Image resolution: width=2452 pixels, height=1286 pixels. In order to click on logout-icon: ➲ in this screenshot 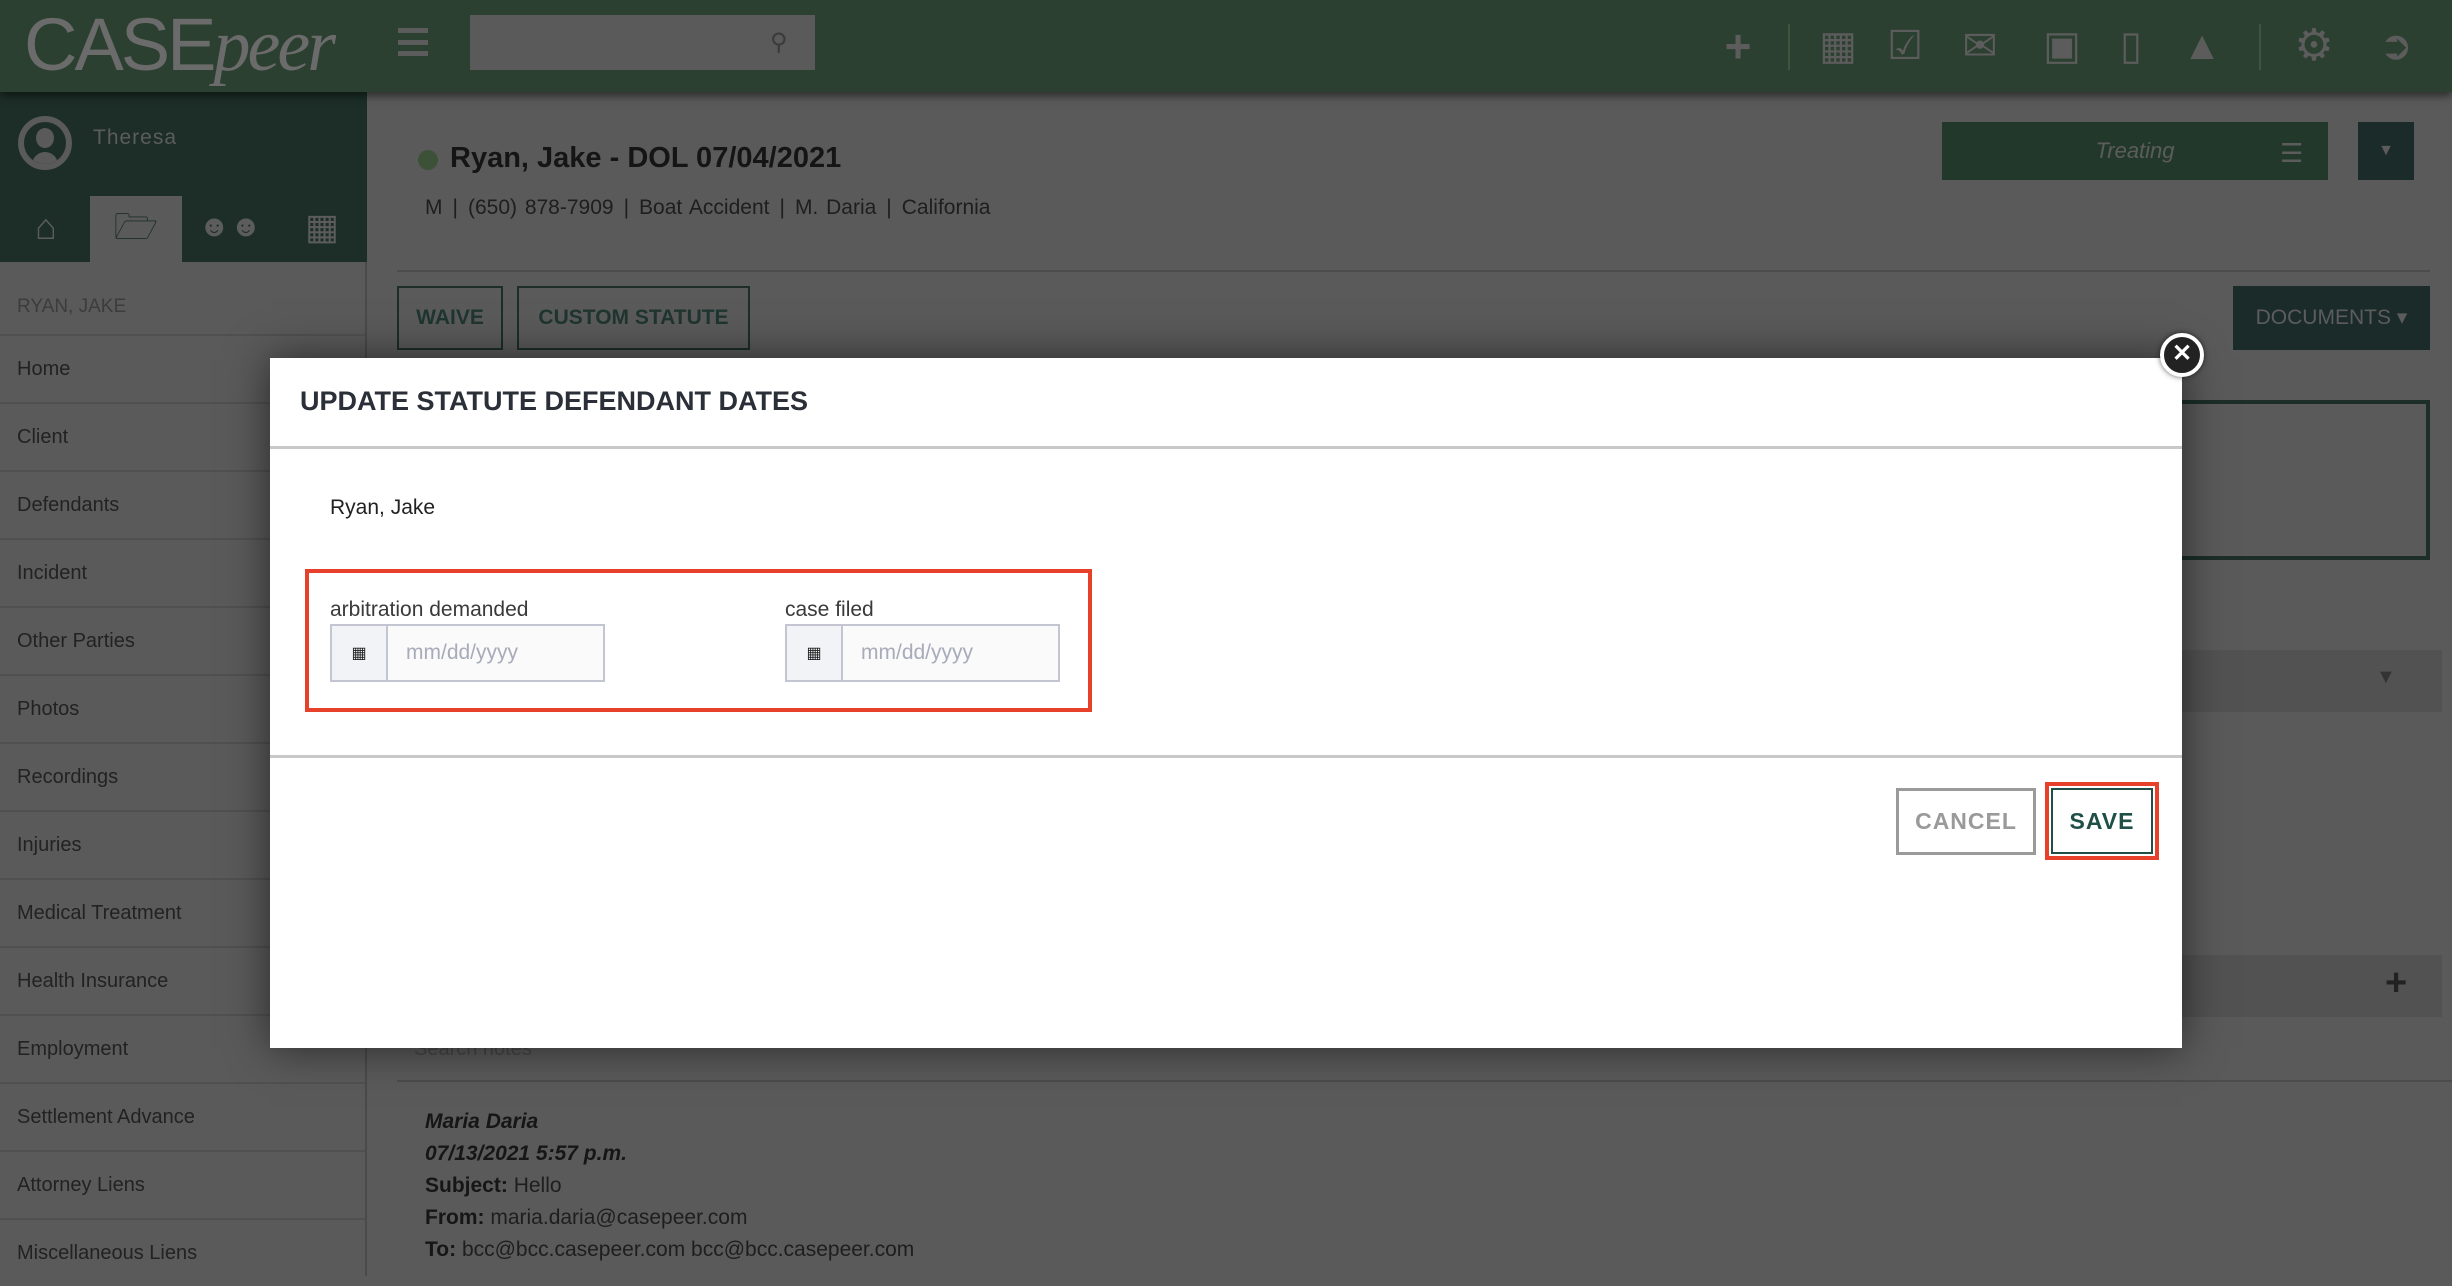, I will do `click(2396, 46)`.